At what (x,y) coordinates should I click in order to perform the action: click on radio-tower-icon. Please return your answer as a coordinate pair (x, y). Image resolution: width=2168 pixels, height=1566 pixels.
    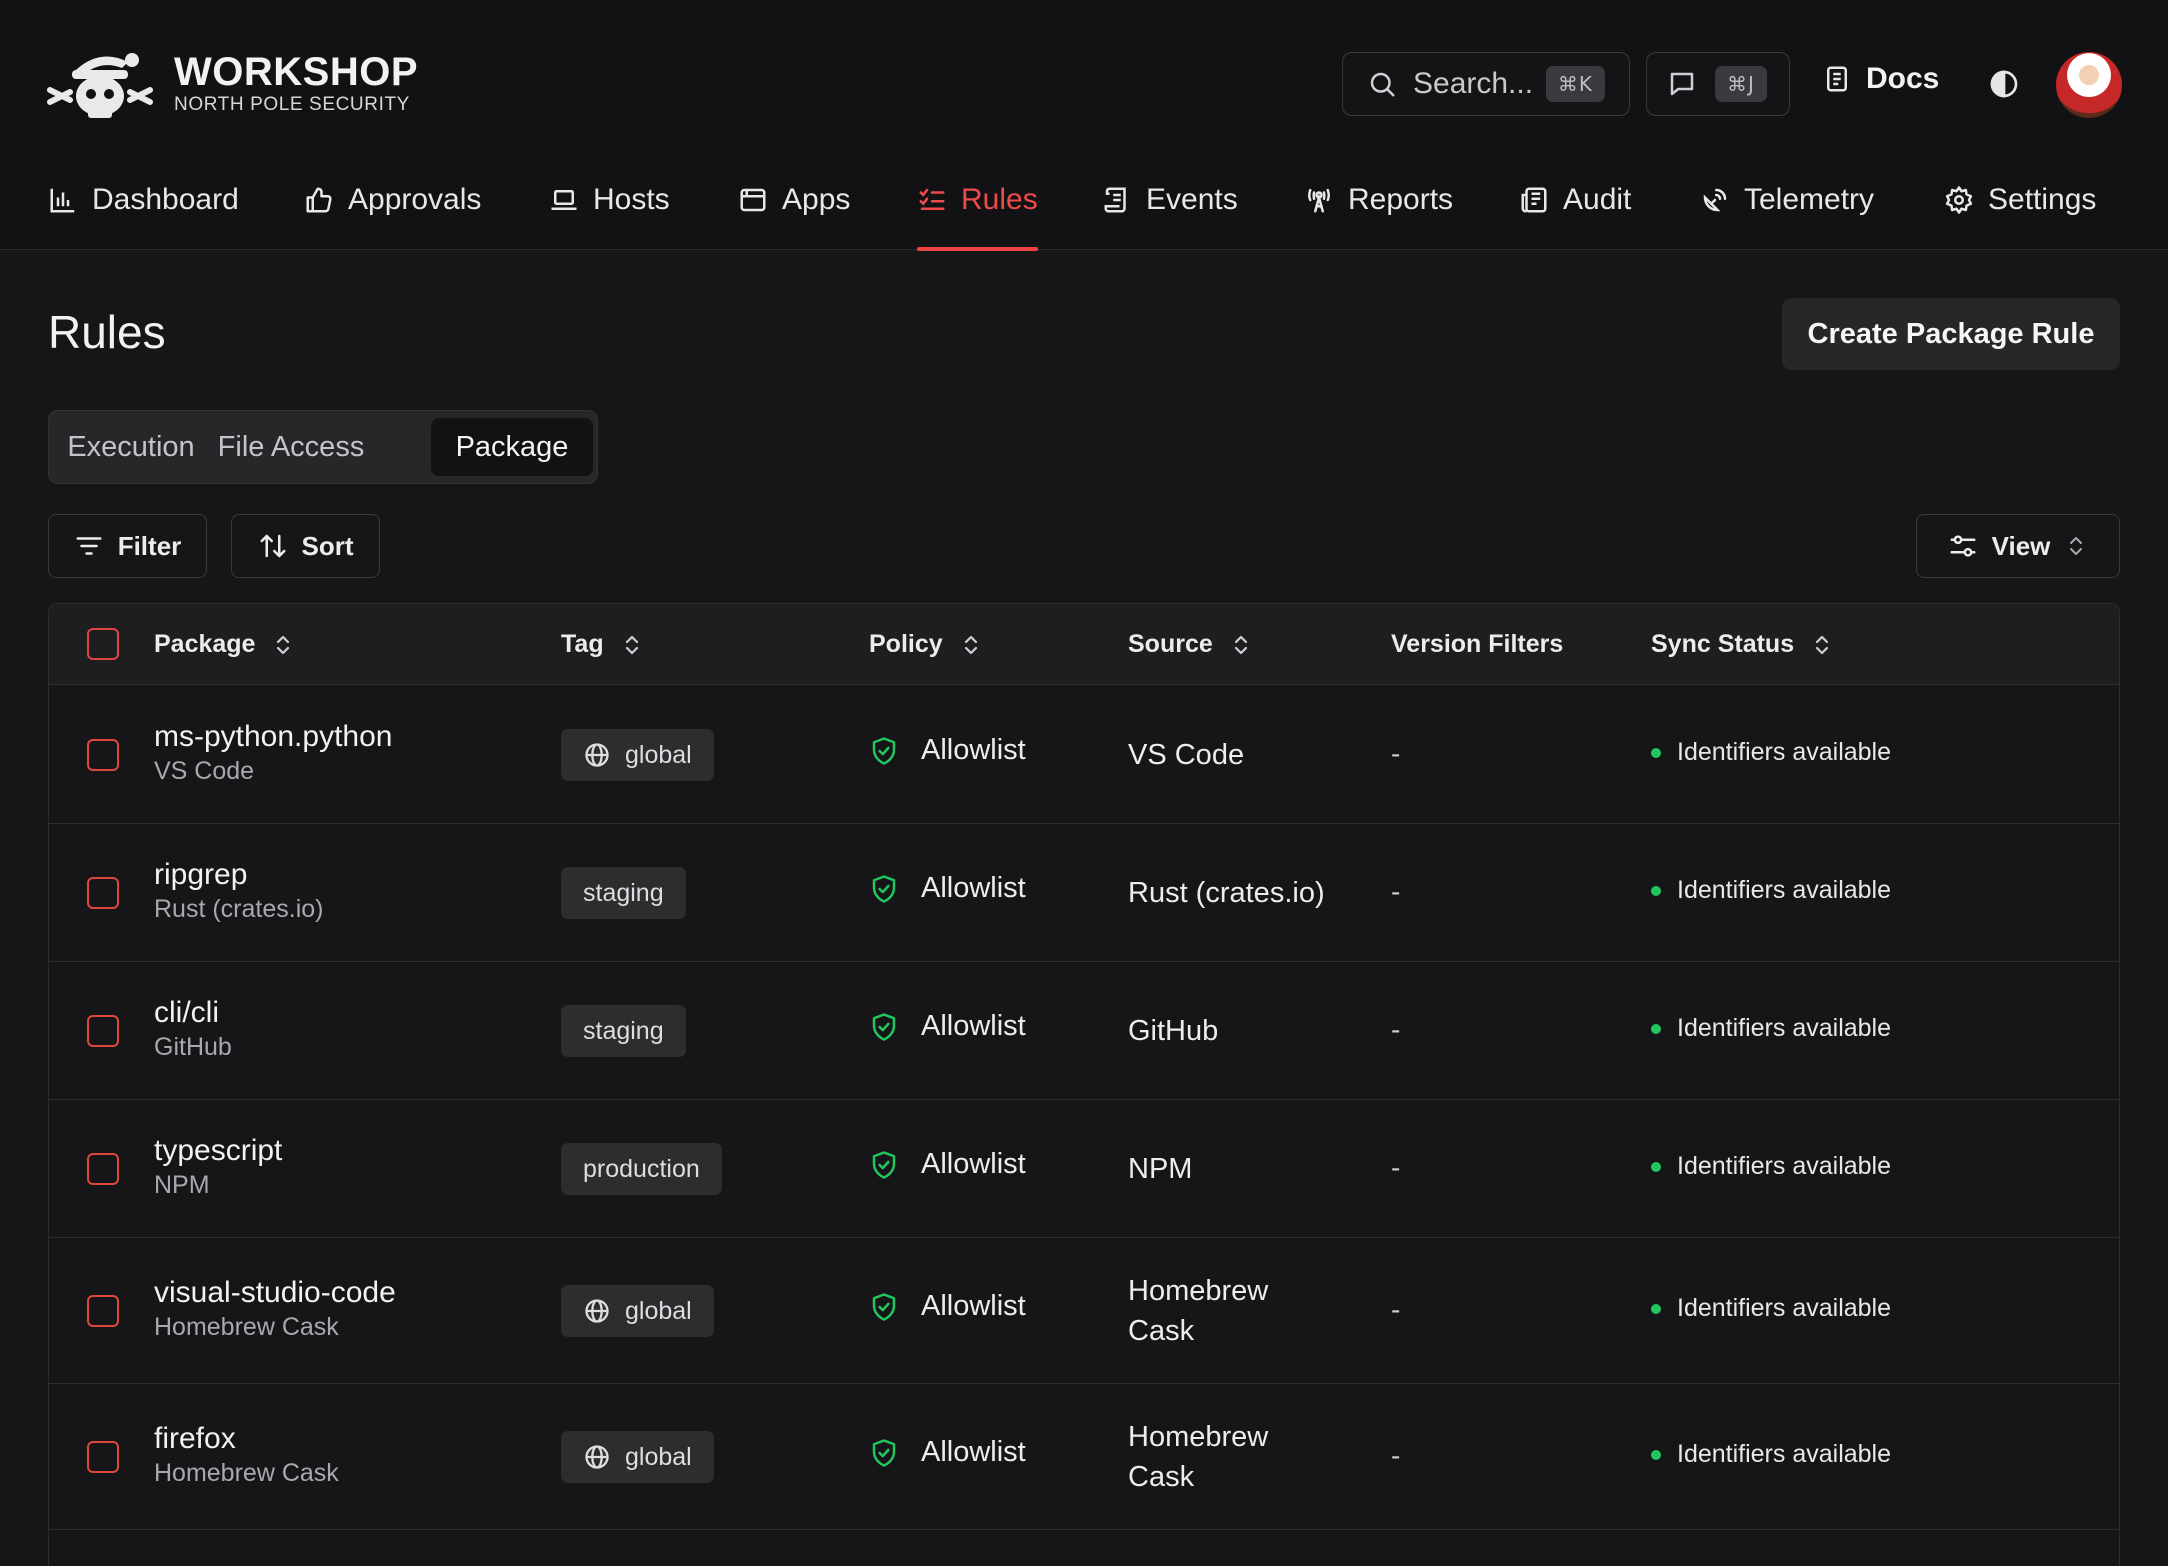
    Looking at the image, I should click on (1319, 200).